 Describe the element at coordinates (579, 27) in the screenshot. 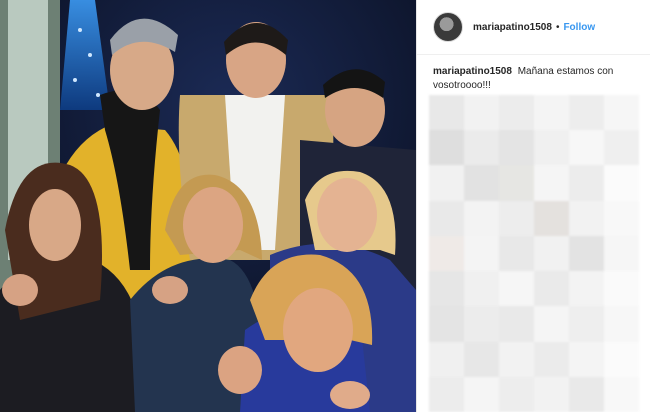

I see `follow-button: Follow` at that location.